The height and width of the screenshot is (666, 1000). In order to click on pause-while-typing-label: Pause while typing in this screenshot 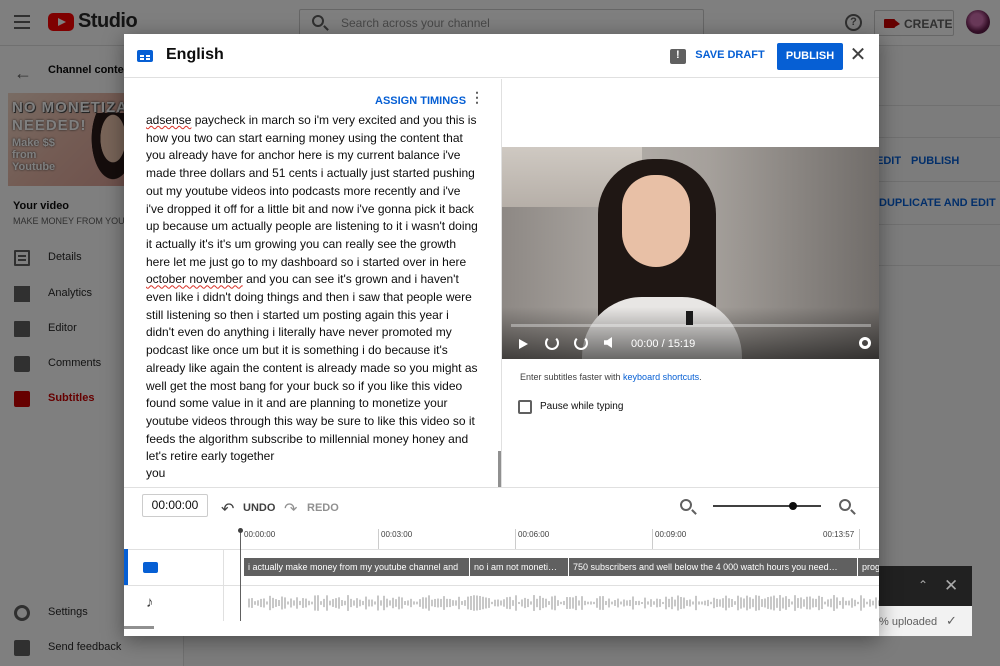, I will do `click(581, 406)`.